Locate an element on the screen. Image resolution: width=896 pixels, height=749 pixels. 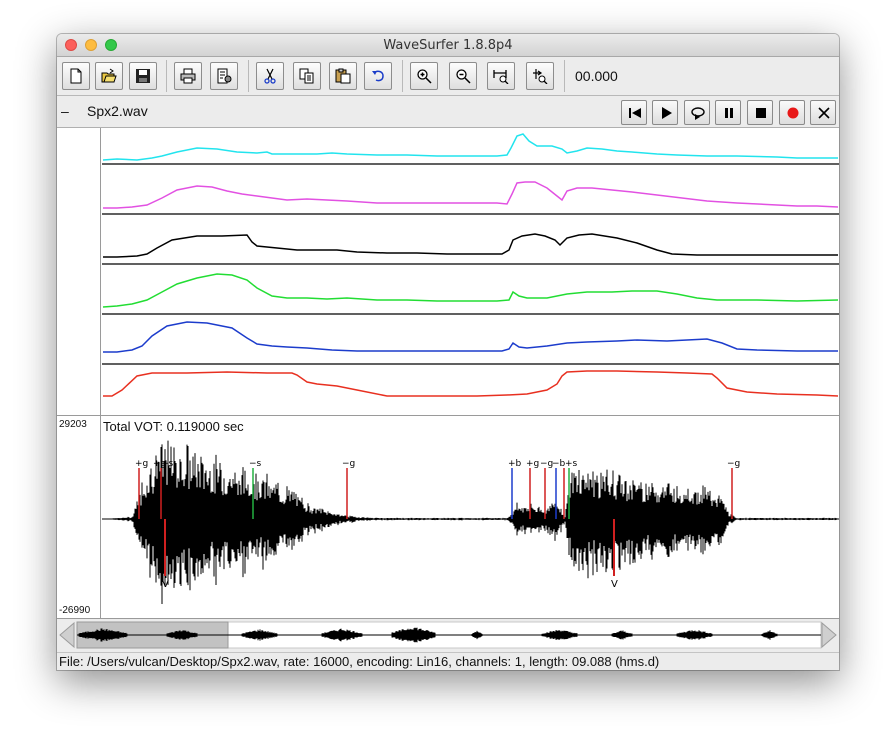
pitch-track-black is located at coordinates (470, 245).